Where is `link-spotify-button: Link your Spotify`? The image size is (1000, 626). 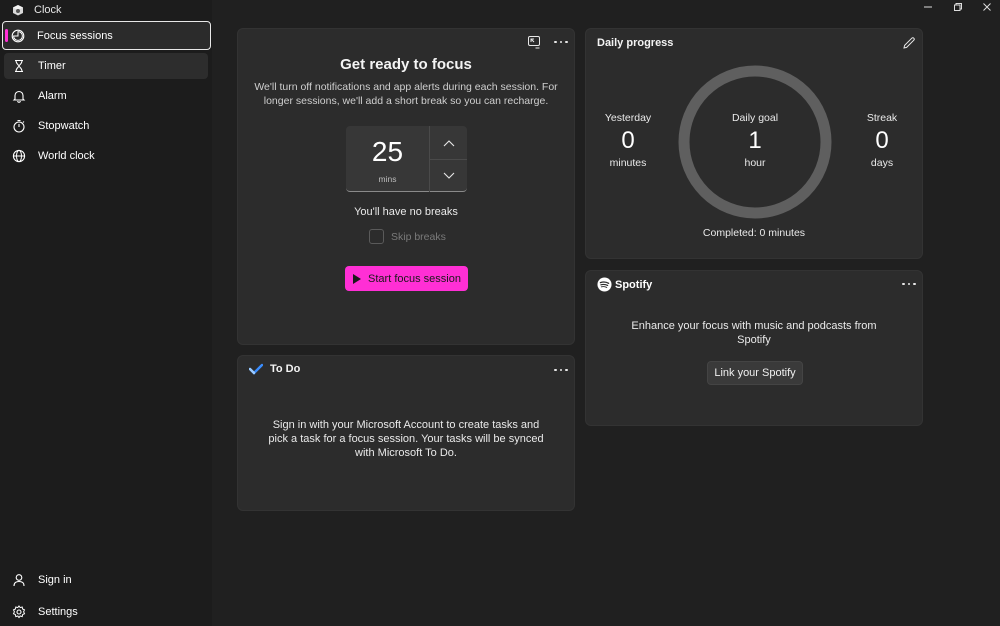 link-spotify-button: Link your Spotify is located at coordinates (755, 373).